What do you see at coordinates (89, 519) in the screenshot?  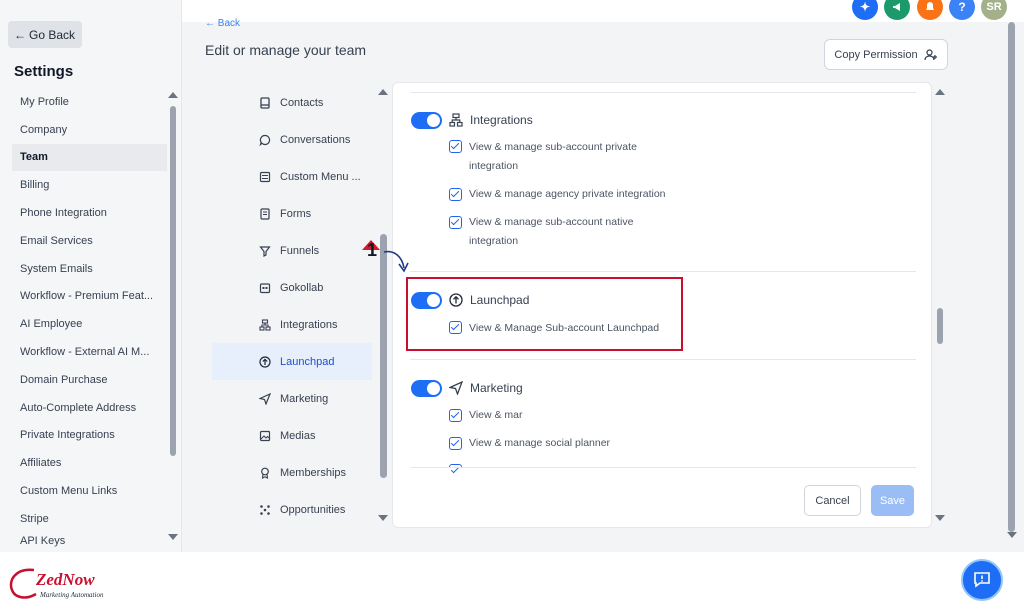 I see `sidebar-item-stripe: Stripe` at bounding box center [89, 519].